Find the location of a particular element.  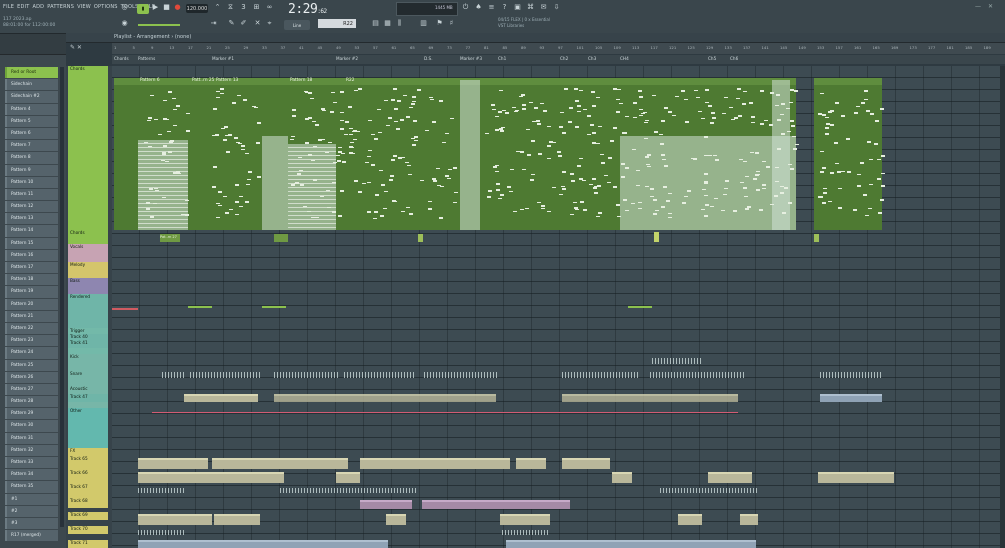

browser-icon: ▥ is located at coordinates (423, 23).